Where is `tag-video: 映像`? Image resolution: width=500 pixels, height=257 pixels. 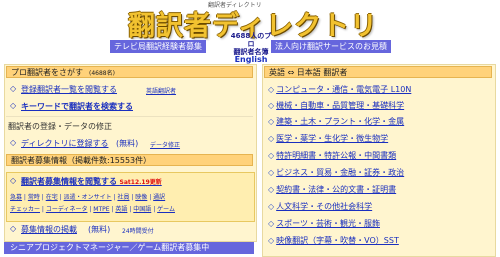 tag-video: 映像 is located at coordinates (141, 197).